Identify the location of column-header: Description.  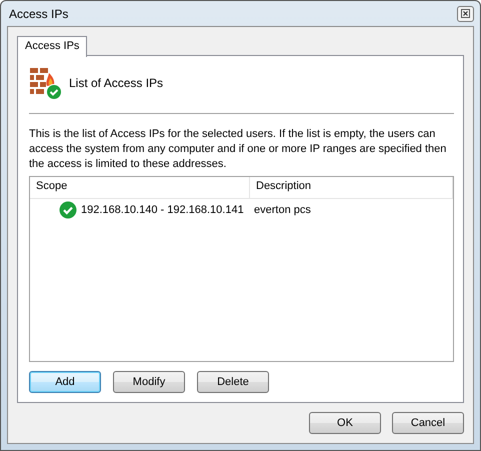
(351, 187).